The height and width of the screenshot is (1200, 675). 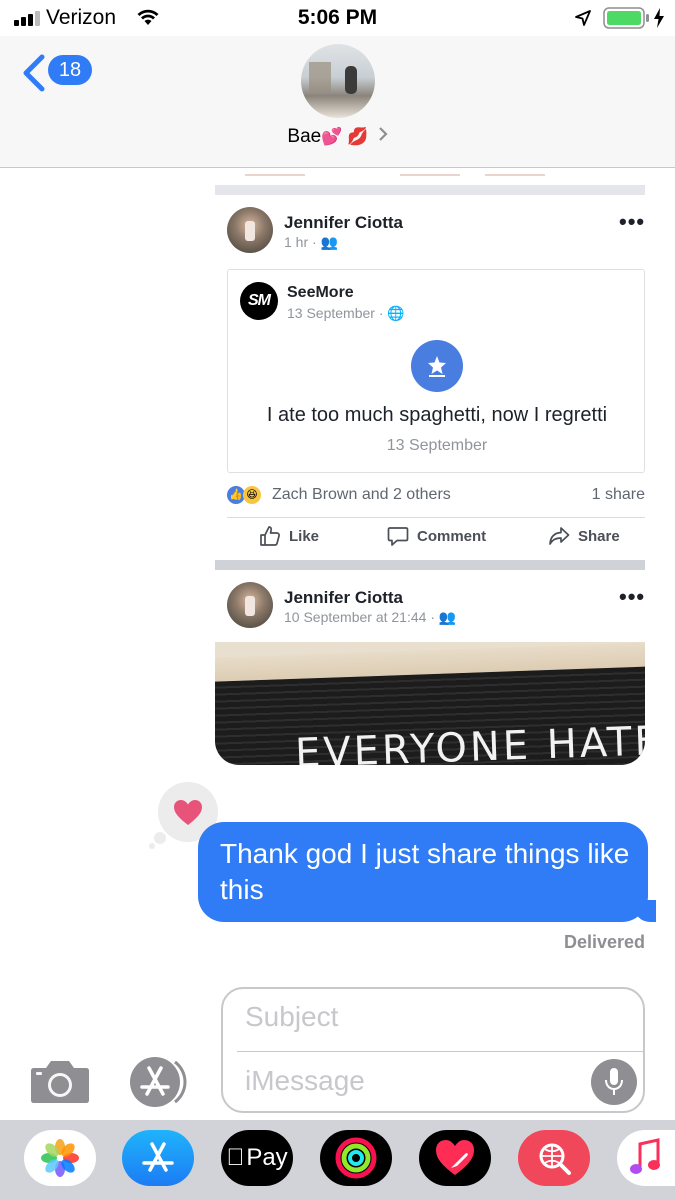 What do you see at coordinates (252, 495) in the screenshot?
I see `haha-reaction-icon: 😆` at bounding box center [252, 495].